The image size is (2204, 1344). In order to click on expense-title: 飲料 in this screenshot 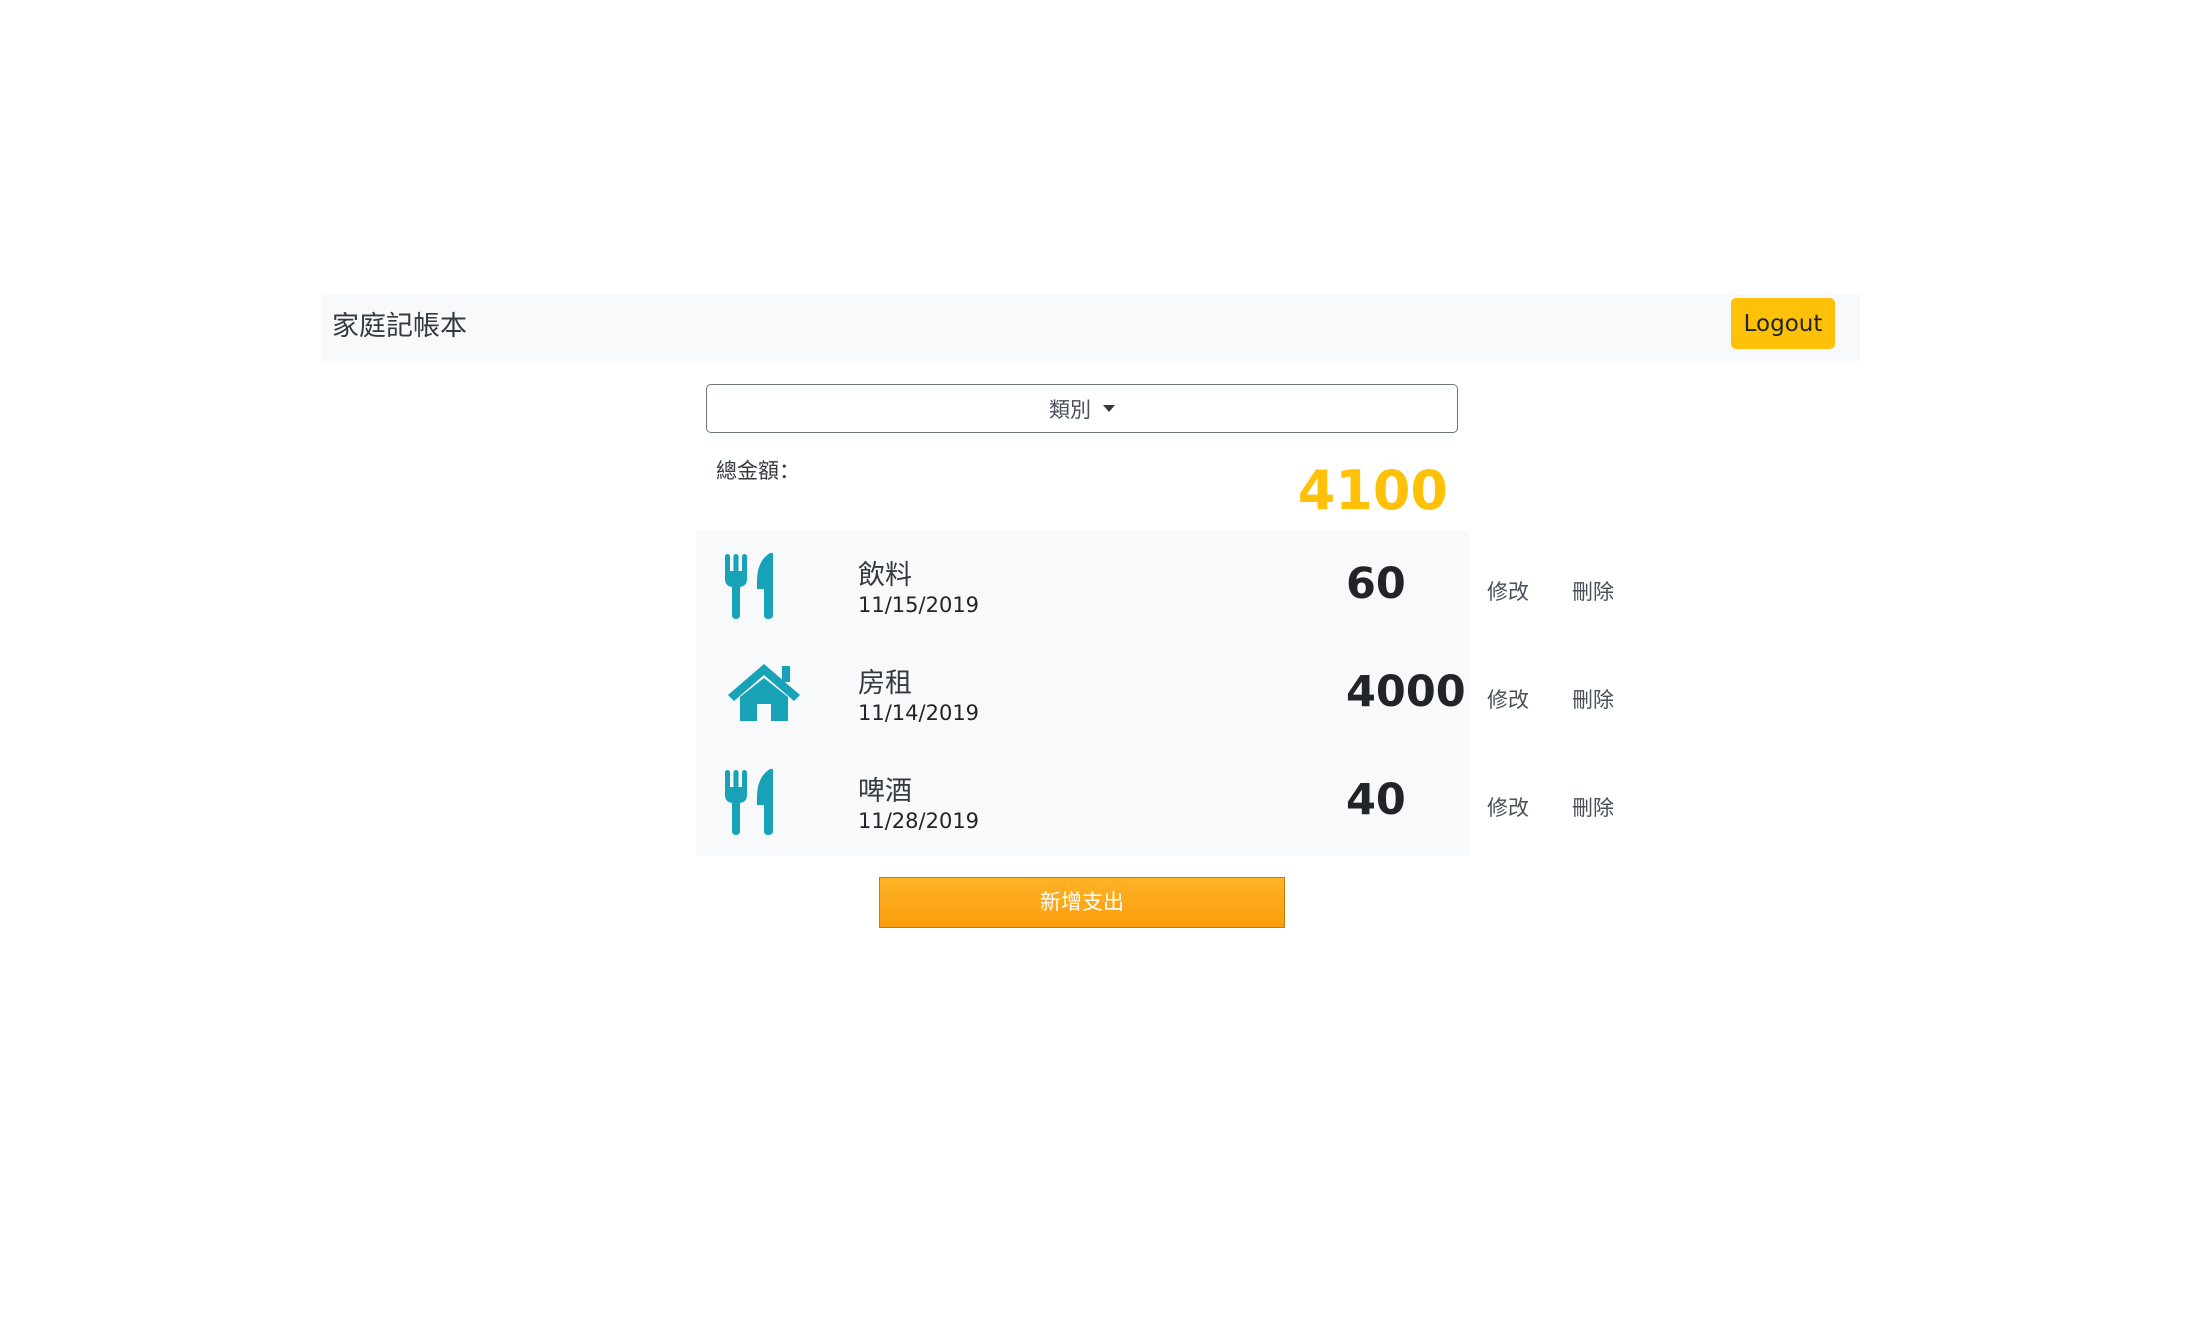, I will do `click(885, 575)`.